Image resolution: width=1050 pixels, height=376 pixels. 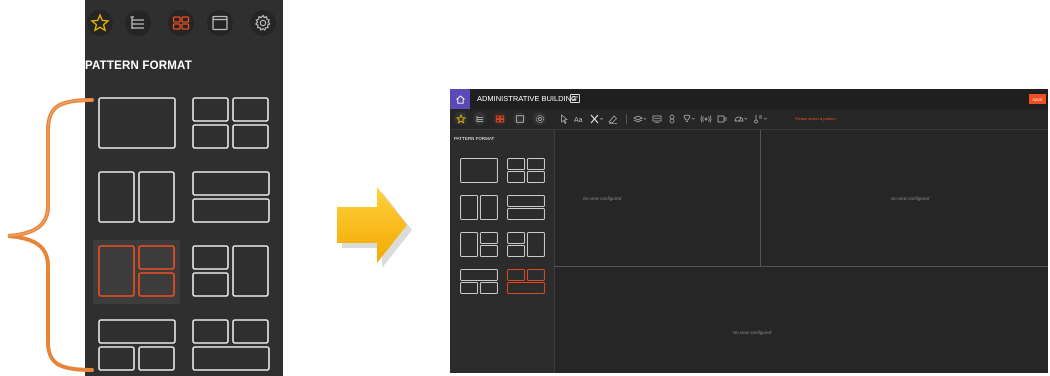 I want to click on app-toolbar: Aa Please select a pattern, so click(x=749, y=119).